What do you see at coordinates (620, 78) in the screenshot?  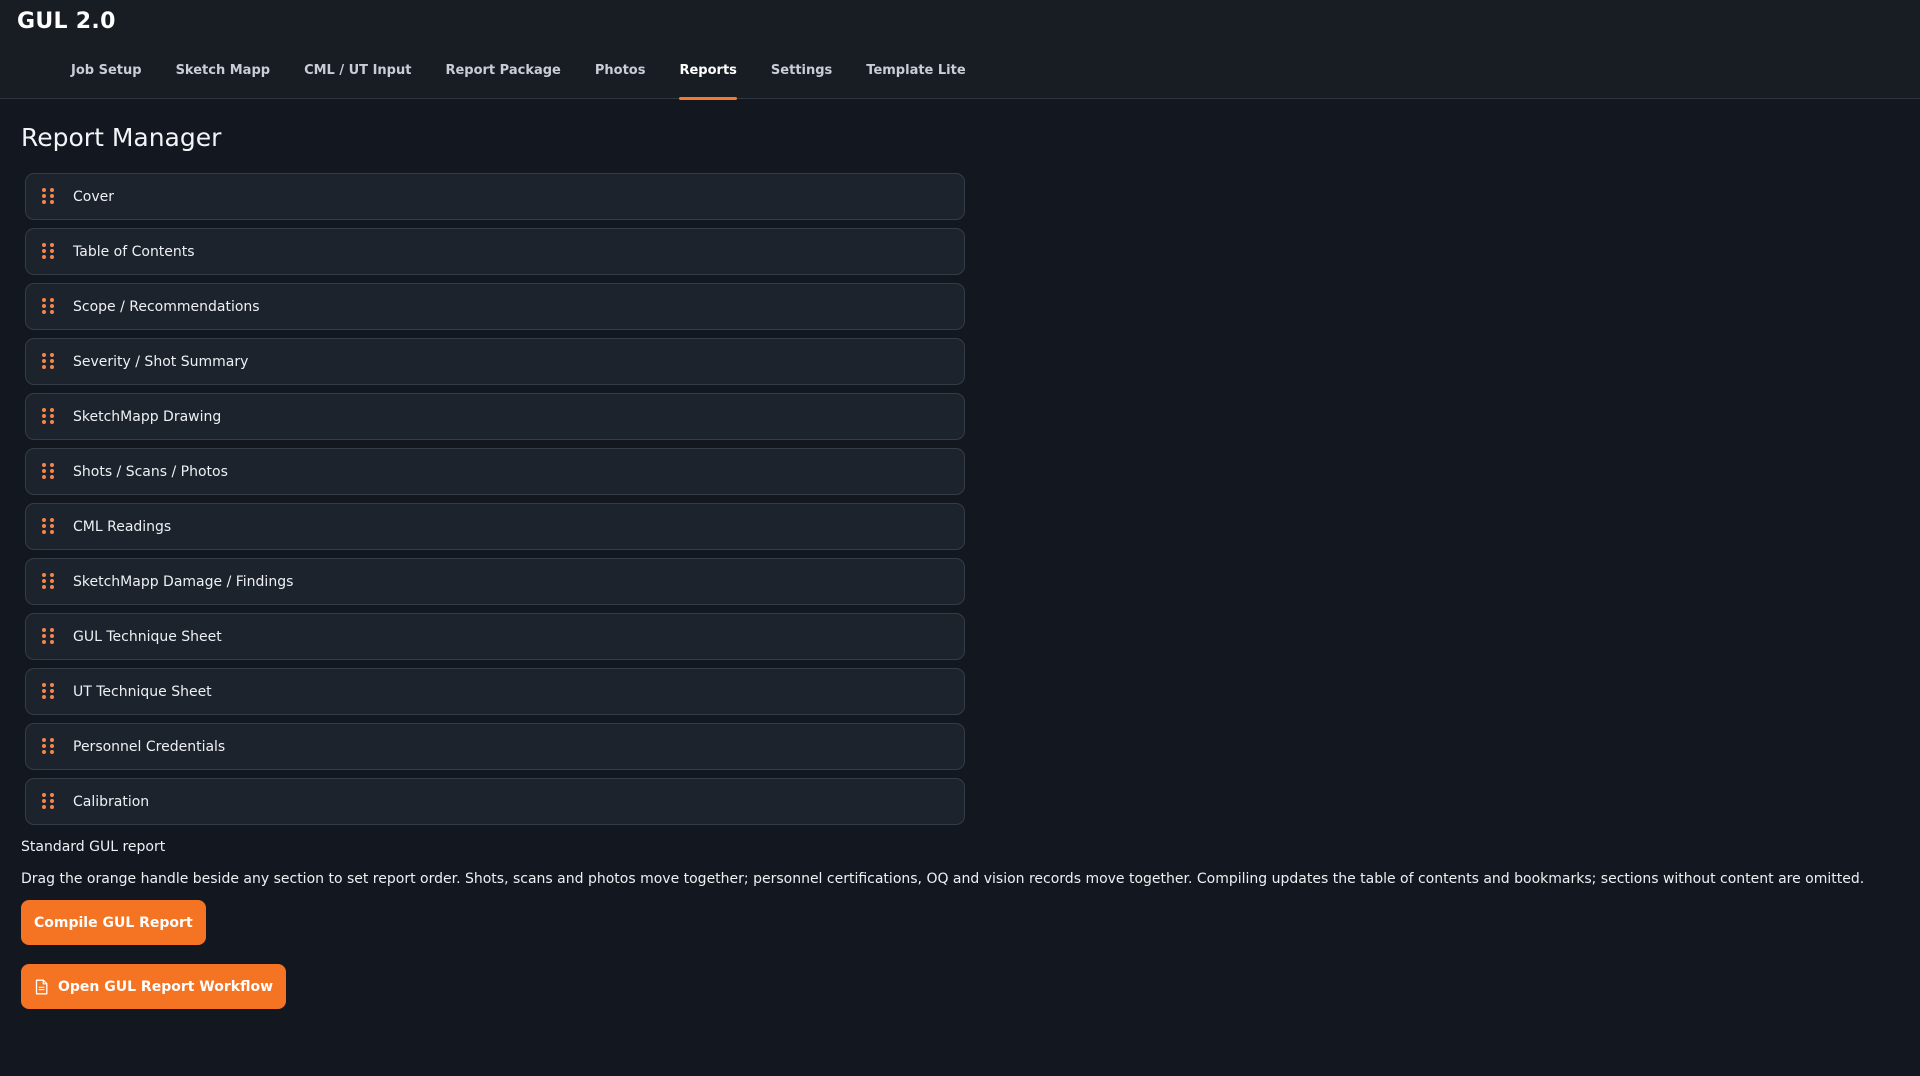 I see `tab-photos: Photos` at bounding box center [620, 78].